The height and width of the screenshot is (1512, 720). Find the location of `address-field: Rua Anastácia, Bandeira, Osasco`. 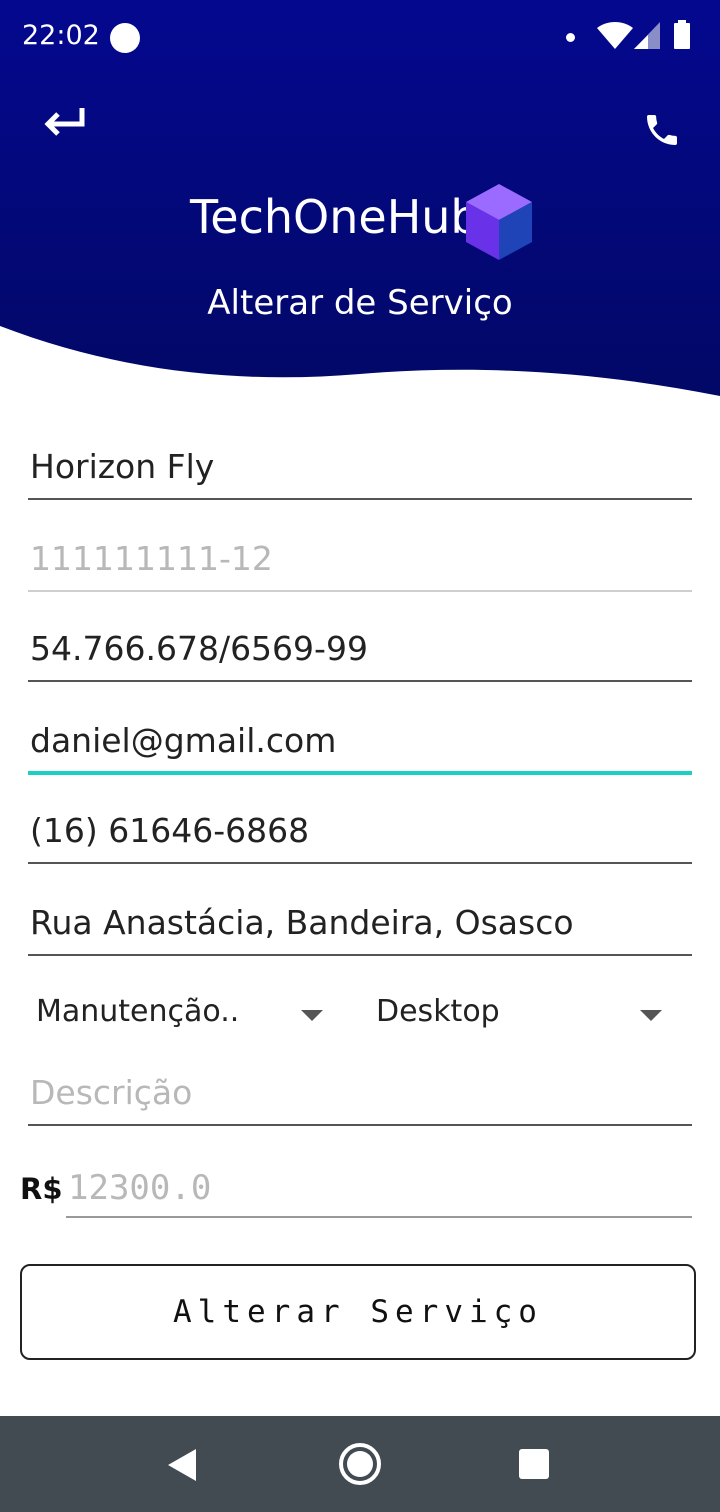

address-field: Rua Anastácia, Bandeira, Osasco is located at coordinates (360, 921).